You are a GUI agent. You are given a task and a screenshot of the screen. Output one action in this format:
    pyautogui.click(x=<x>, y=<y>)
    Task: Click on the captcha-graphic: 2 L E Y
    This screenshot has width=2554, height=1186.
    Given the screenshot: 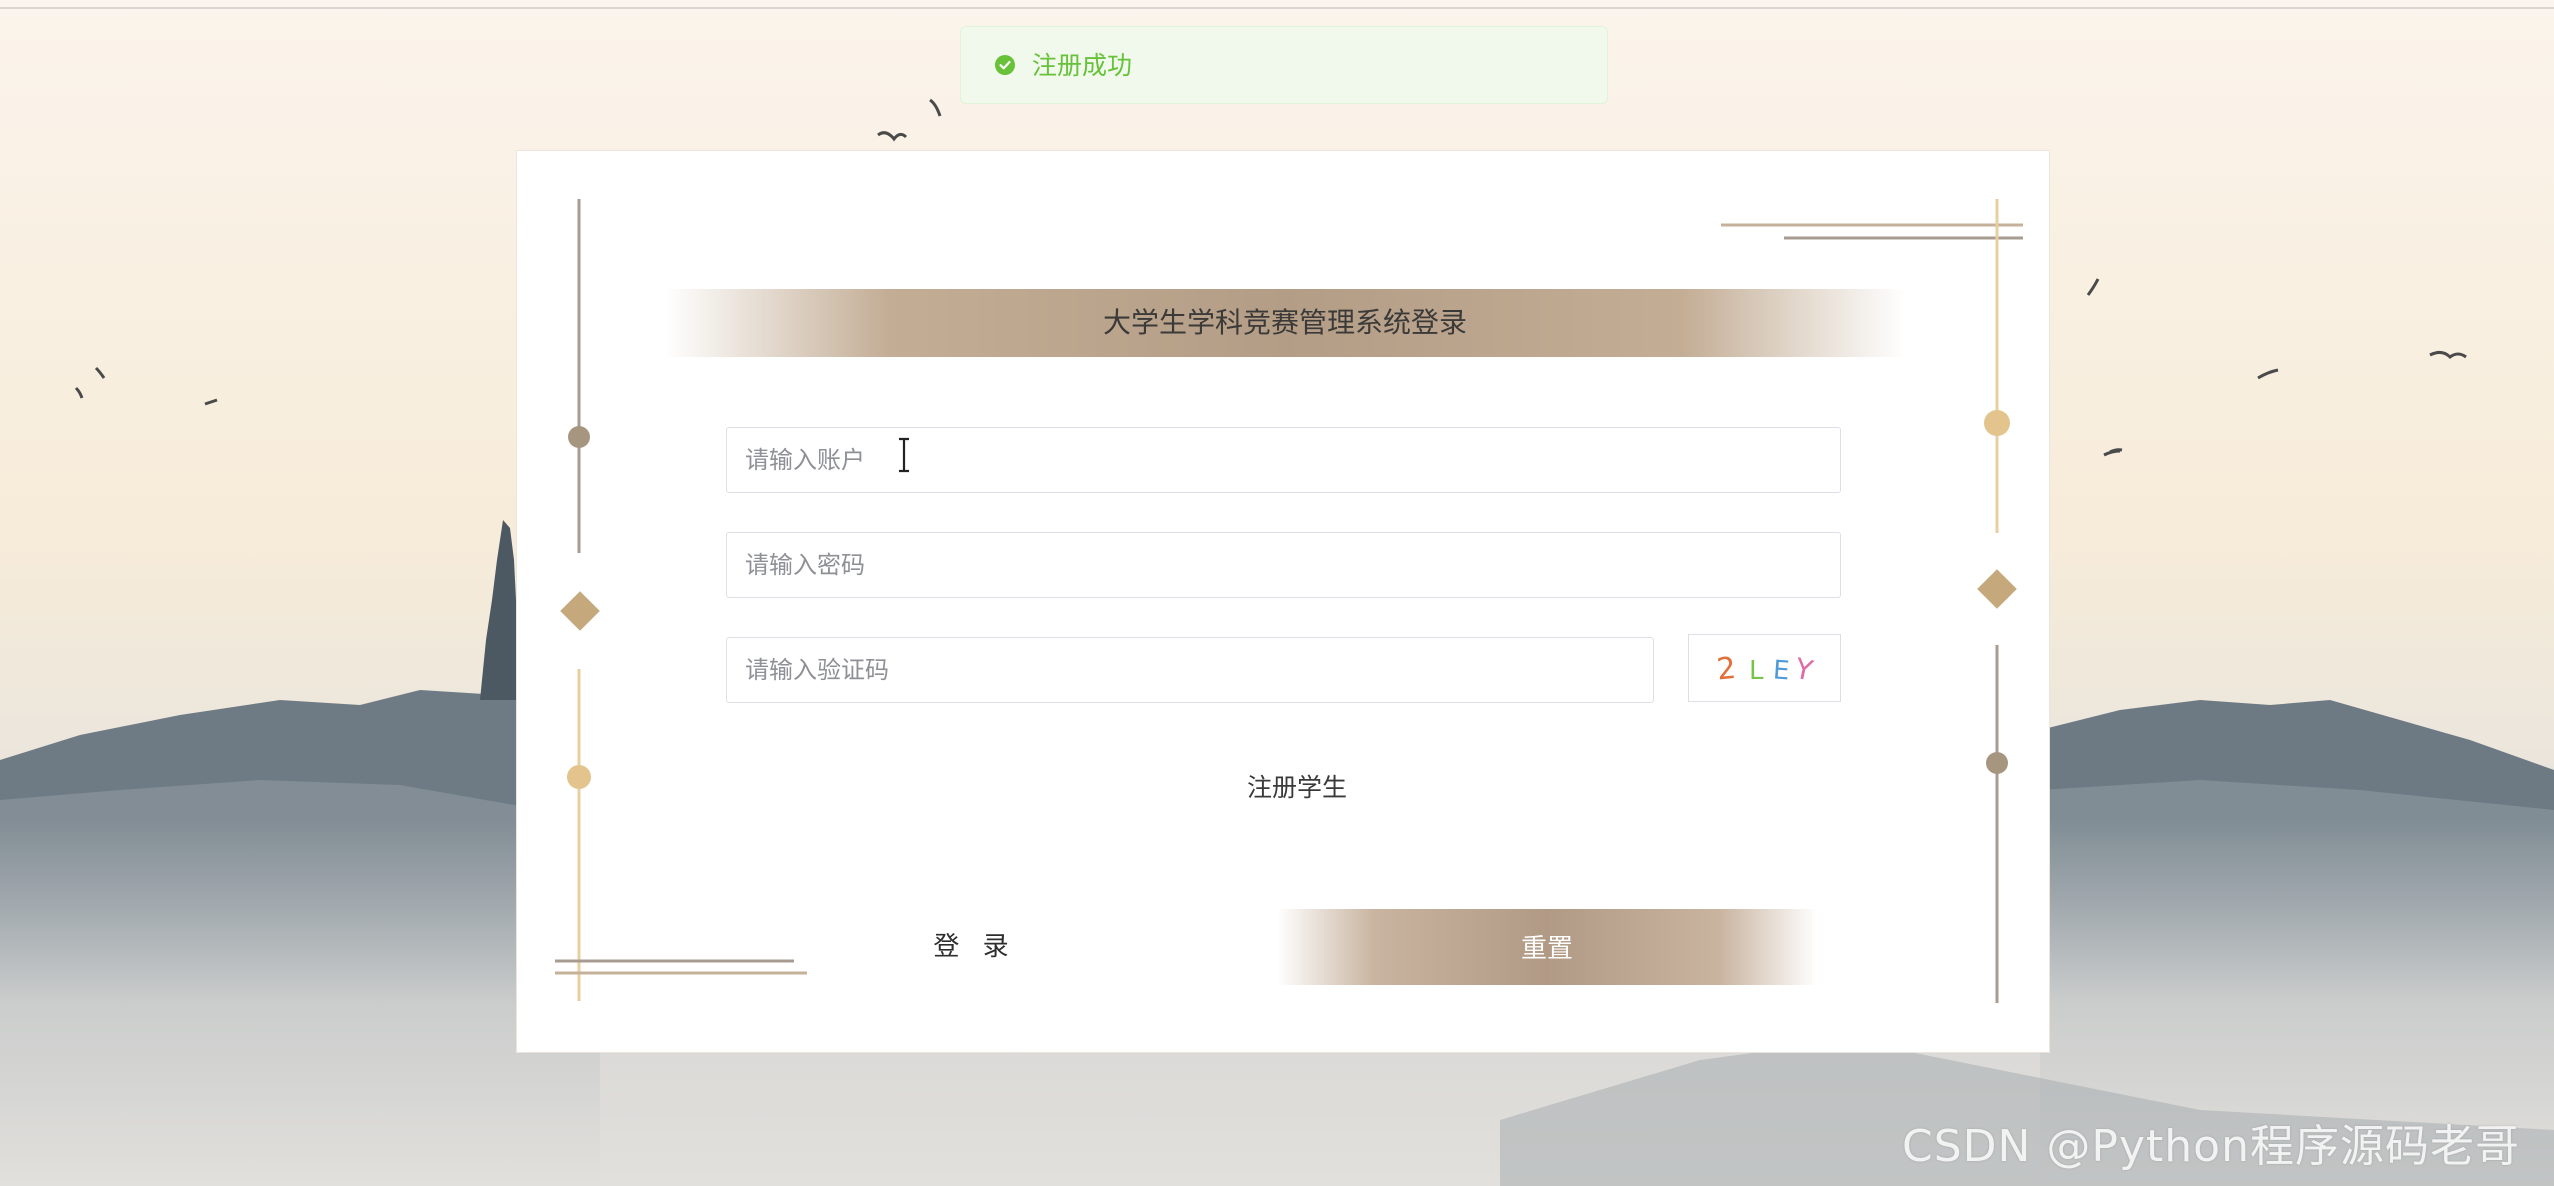 What is the action you would take?
    pyautogui.click(x=1765, y=669)
    